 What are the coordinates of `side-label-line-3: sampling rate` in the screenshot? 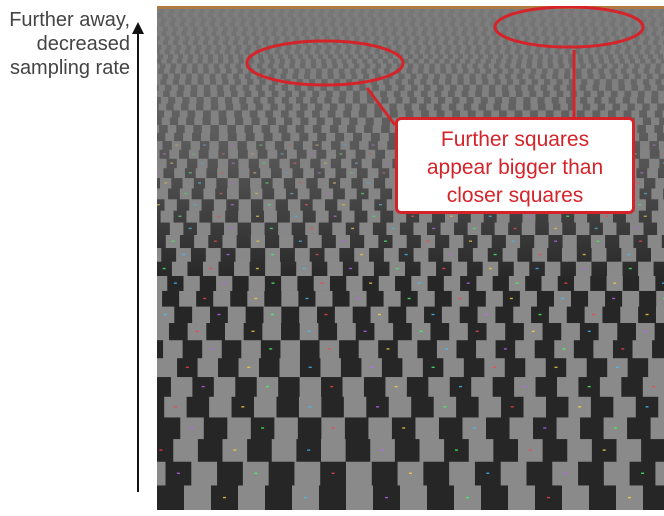 It's located at (69, 68).